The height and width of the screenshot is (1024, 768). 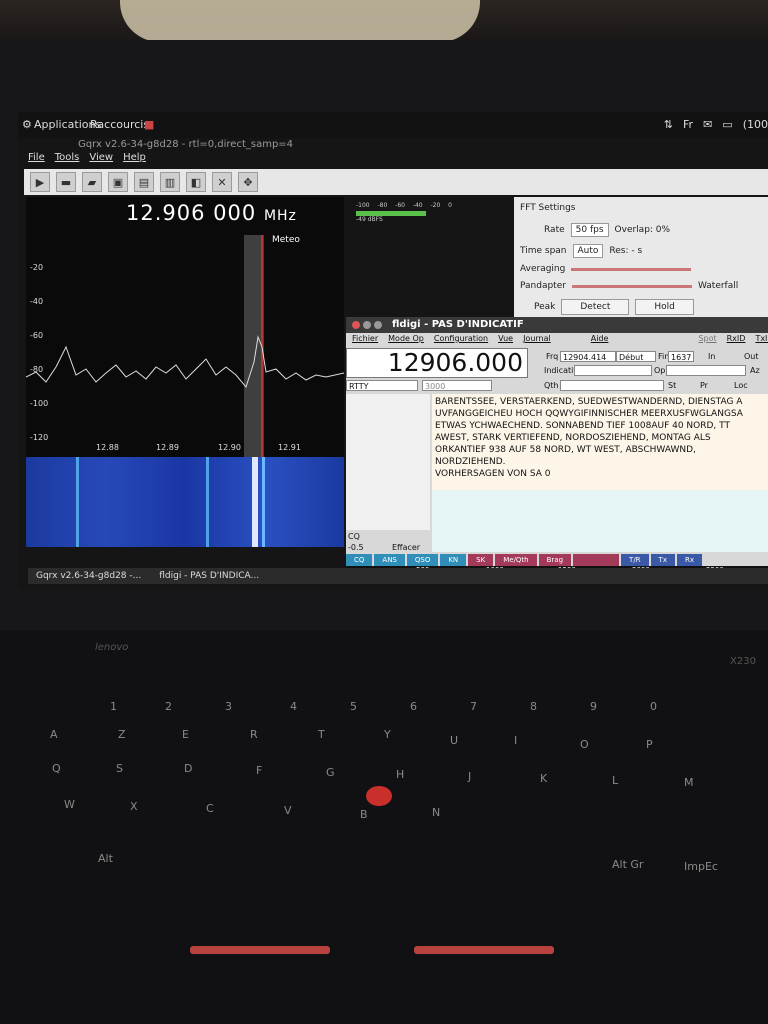 I want to click on timespan-select: Auto, so click(x=588, y=251).